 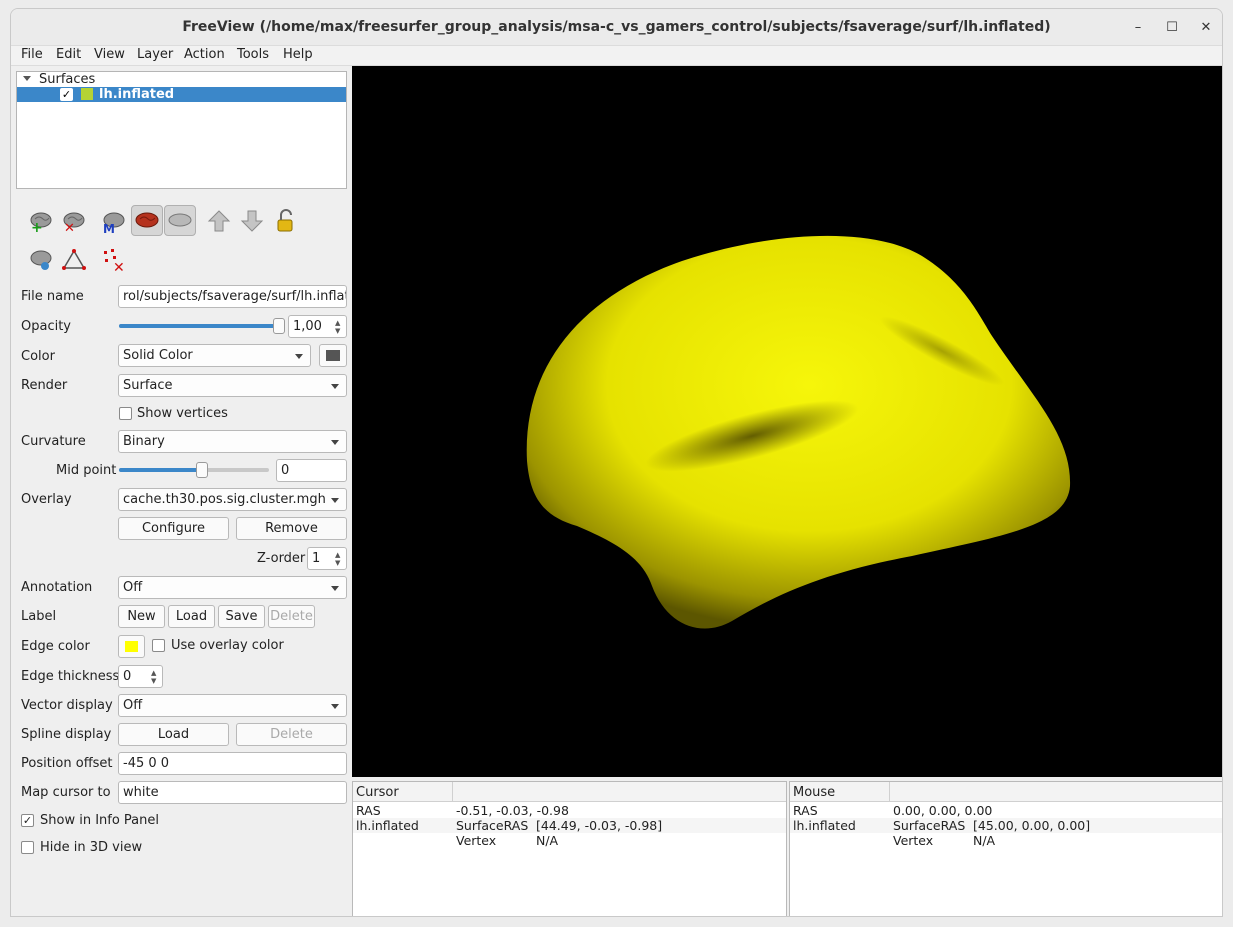 What do you see at coordinates (214, 355) in the screenshot?
I see `color-mode-select: Solid Color` at bounding box center [214, 355].